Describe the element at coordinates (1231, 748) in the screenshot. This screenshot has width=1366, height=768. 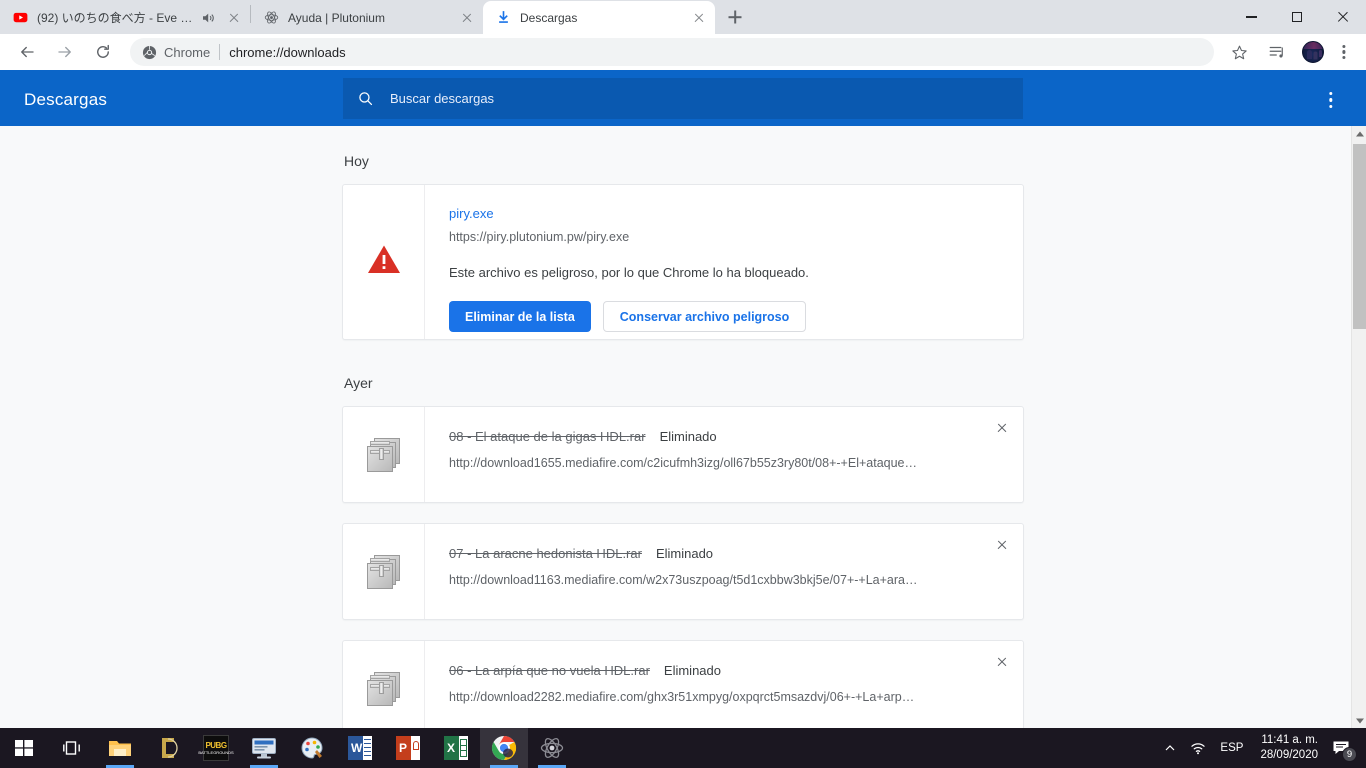
I see `language-indicator: ESP` at that location.